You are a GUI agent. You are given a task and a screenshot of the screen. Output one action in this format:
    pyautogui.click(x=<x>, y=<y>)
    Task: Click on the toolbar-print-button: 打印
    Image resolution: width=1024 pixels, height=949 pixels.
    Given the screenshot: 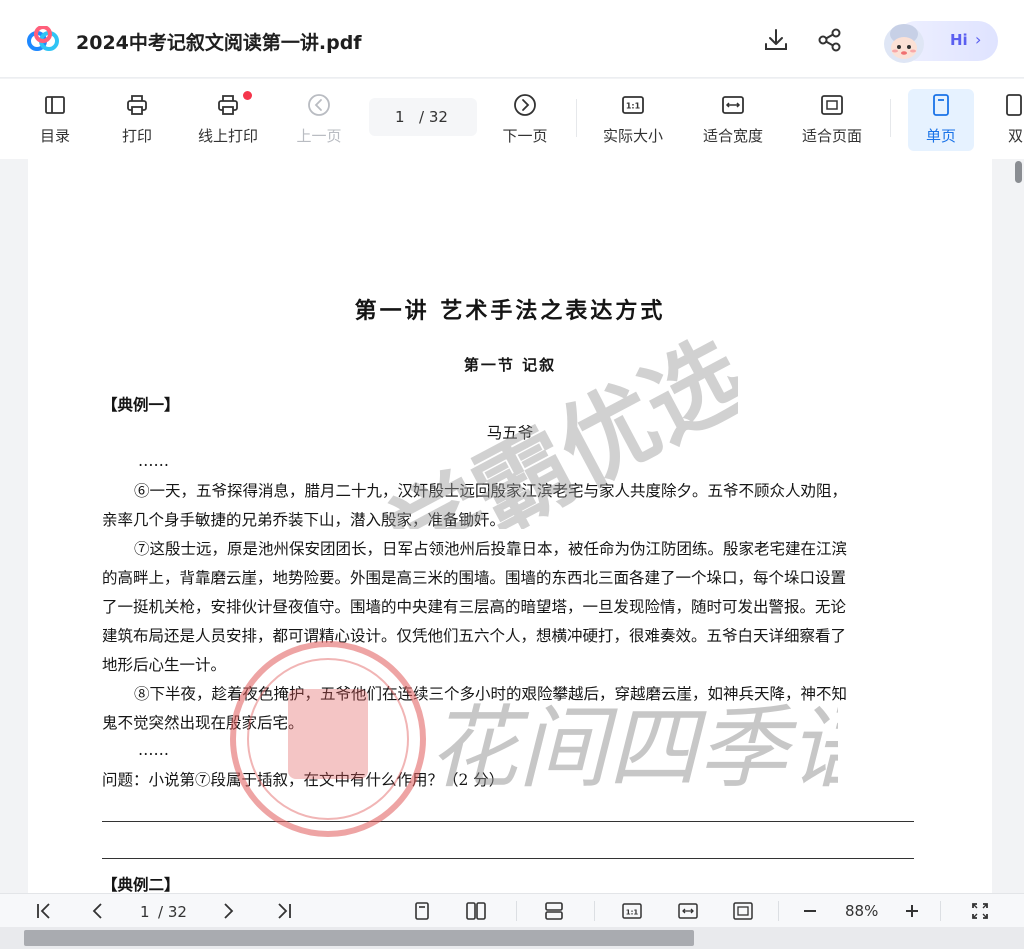 What is the action you would take?
    pyautogui.click(x=137, y=120)
    